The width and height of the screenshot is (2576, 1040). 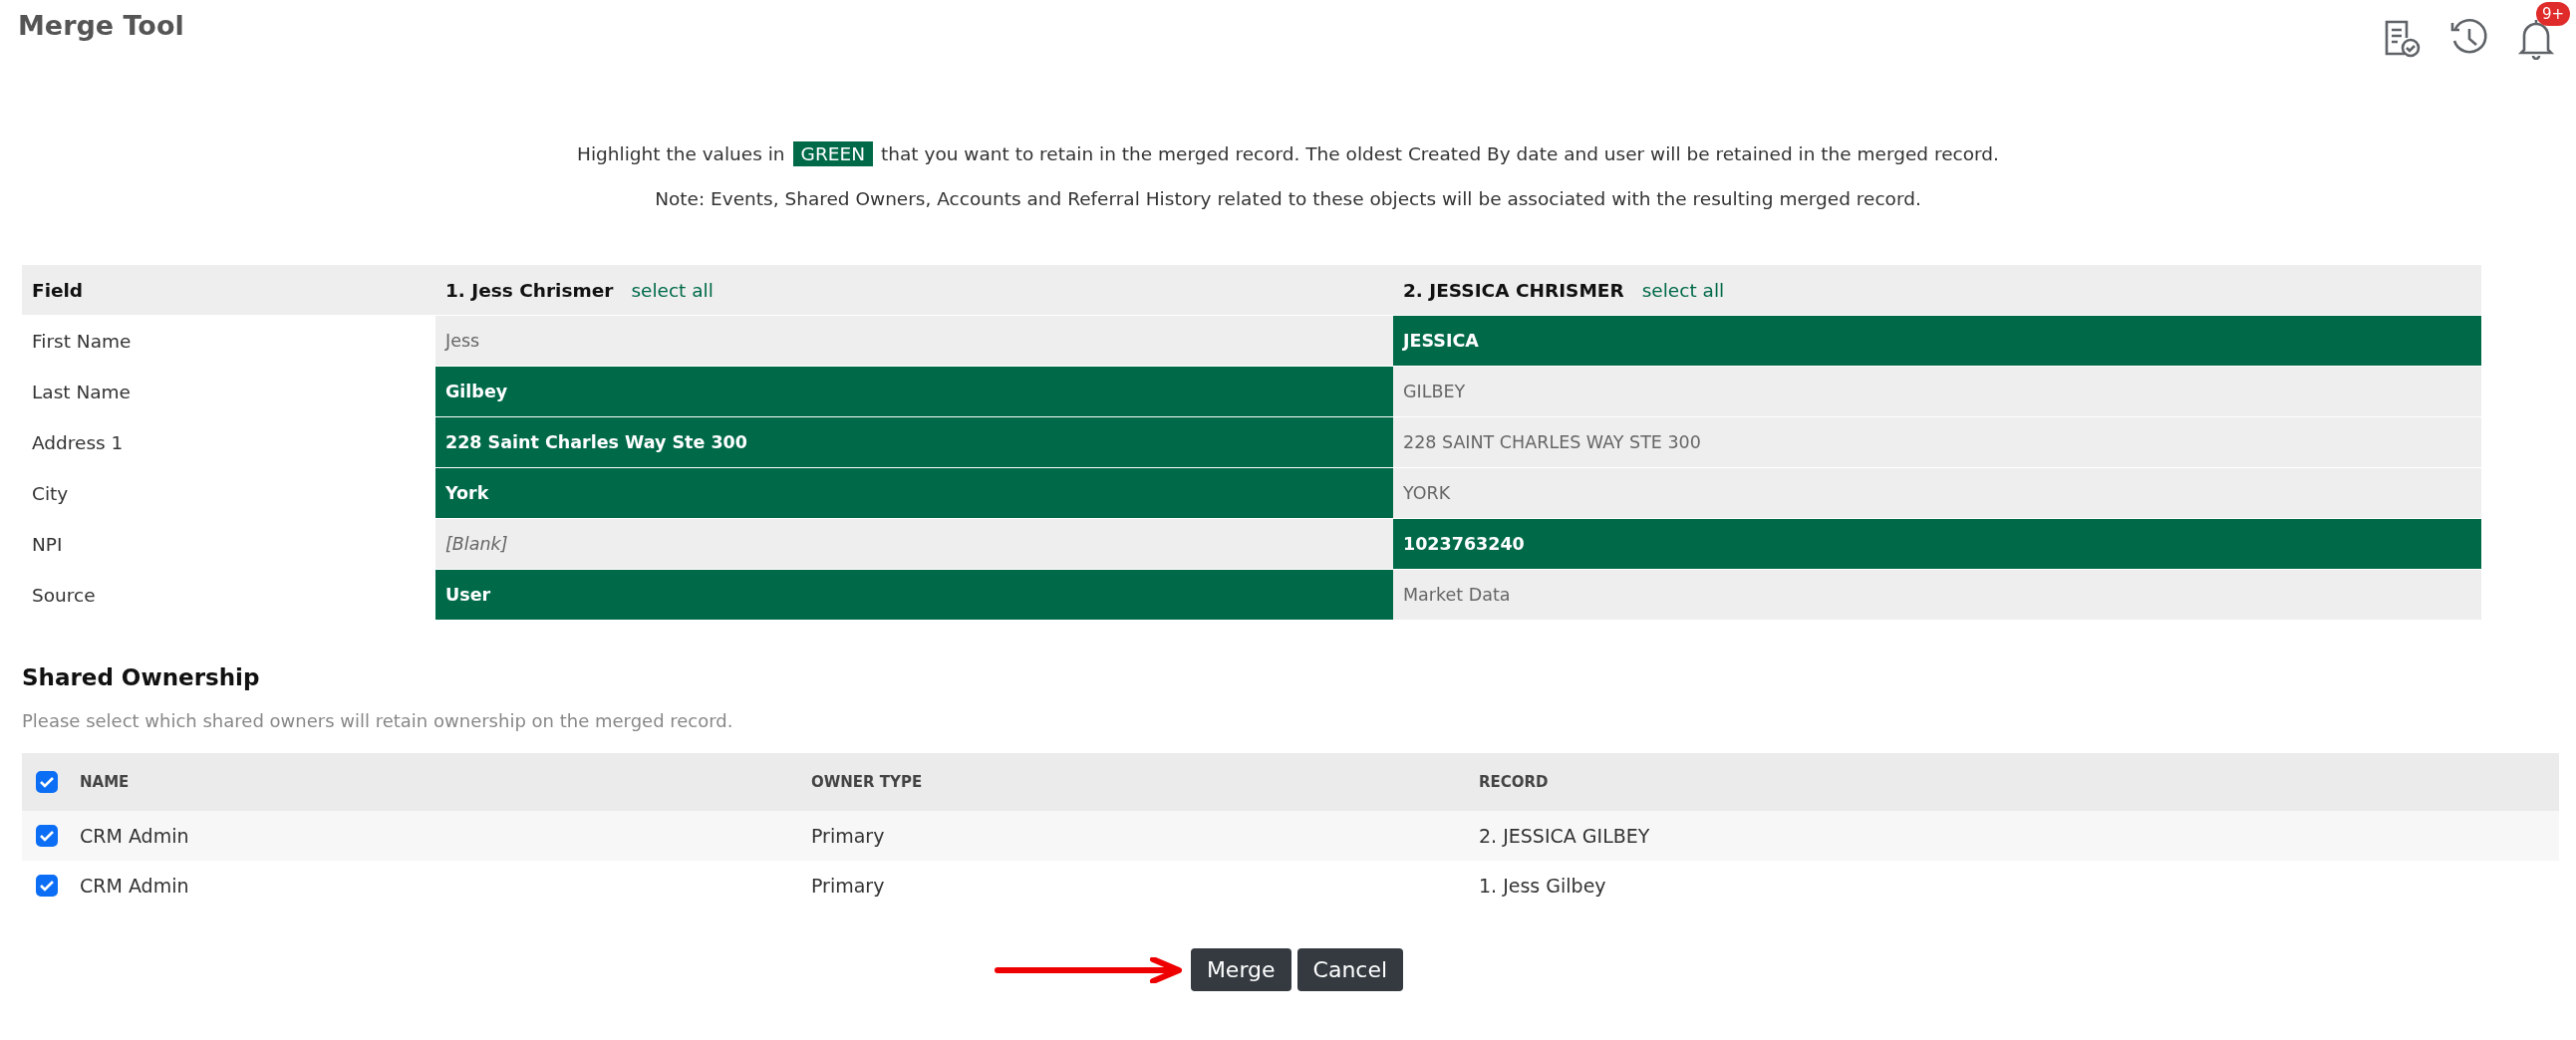 I want to click on field-label: NPI, so click(x=47, y=544).